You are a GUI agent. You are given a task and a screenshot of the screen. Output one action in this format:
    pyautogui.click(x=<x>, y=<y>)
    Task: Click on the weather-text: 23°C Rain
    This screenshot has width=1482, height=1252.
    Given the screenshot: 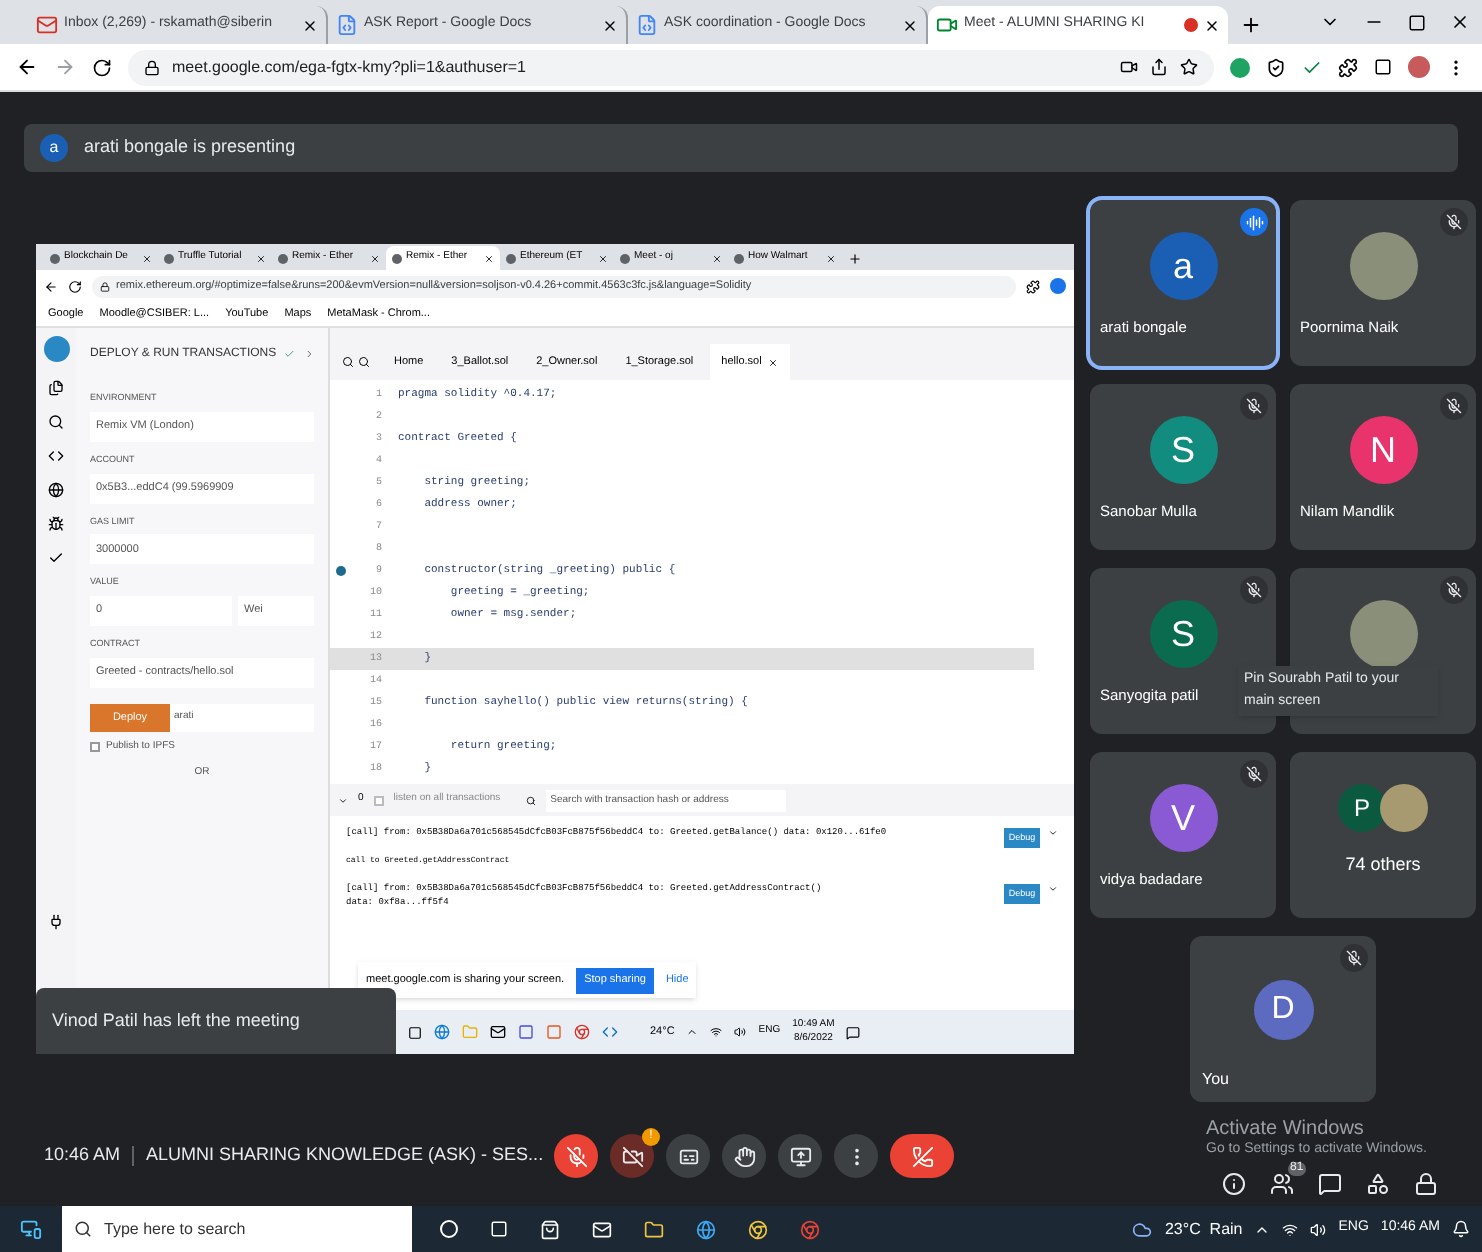 What is the action you would take?
    pyautogui.click(x=1203, y=1229)
    